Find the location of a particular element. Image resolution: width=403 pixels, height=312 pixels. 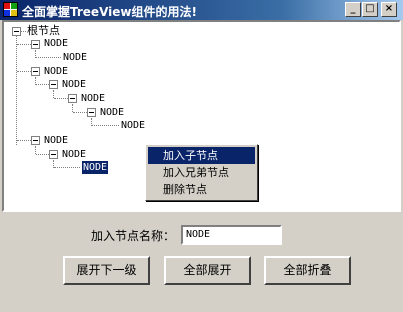

menu-item-add-child: 加入子节点 is located at coordinates (201, 155).